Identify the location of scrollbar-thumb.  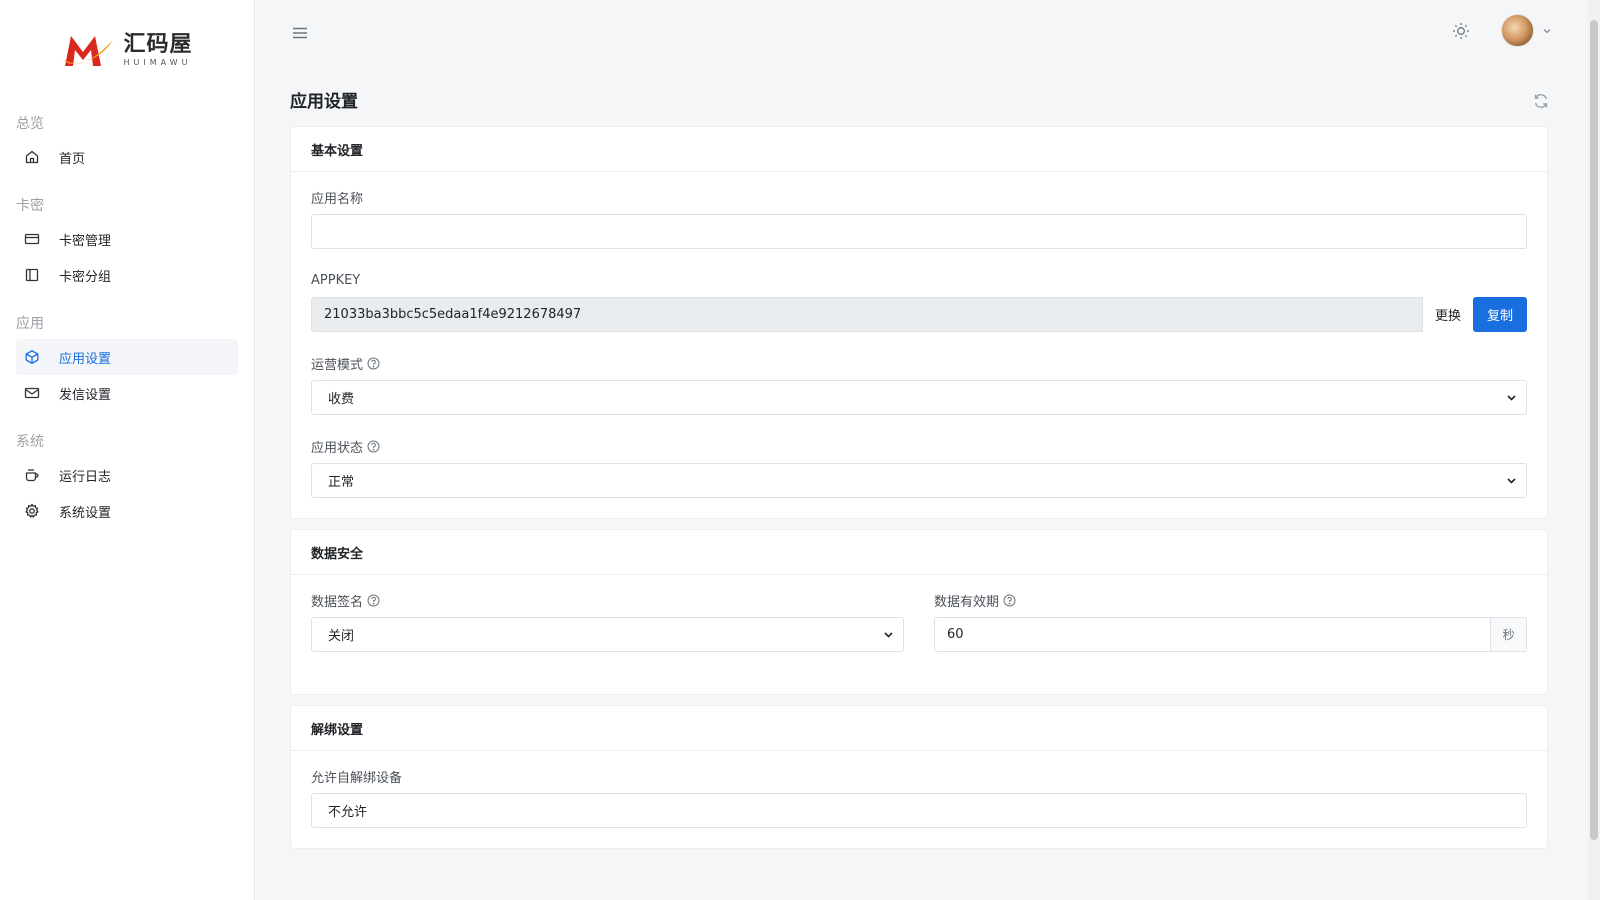
(1594, 430).